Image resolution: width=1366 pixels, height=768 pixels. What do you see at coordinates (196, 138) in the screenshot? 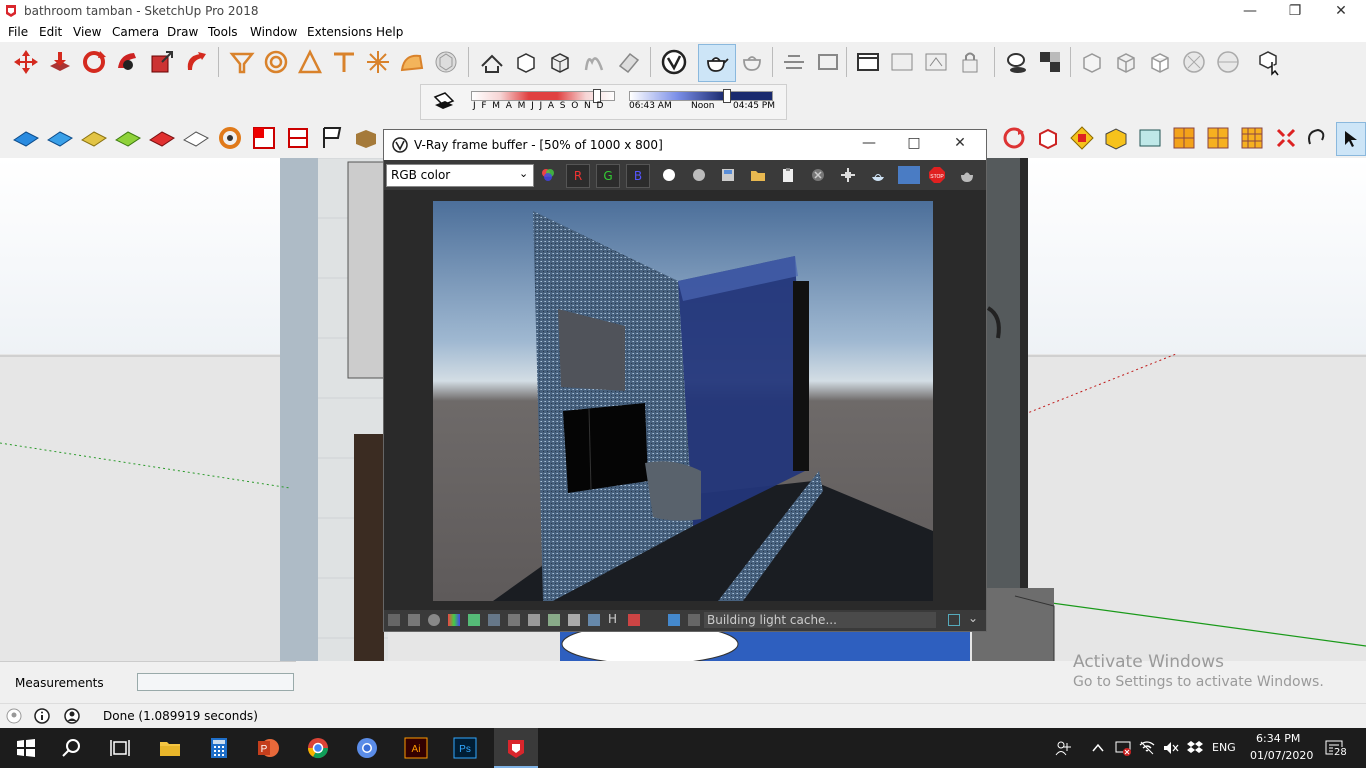
I see `sandbox-detail-icon` at bounding box center [196, 138].